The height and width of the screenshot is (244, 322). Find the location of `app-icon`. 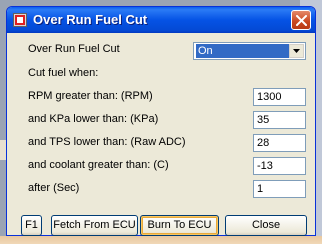

app-icon is located at coordinates (20, 20).